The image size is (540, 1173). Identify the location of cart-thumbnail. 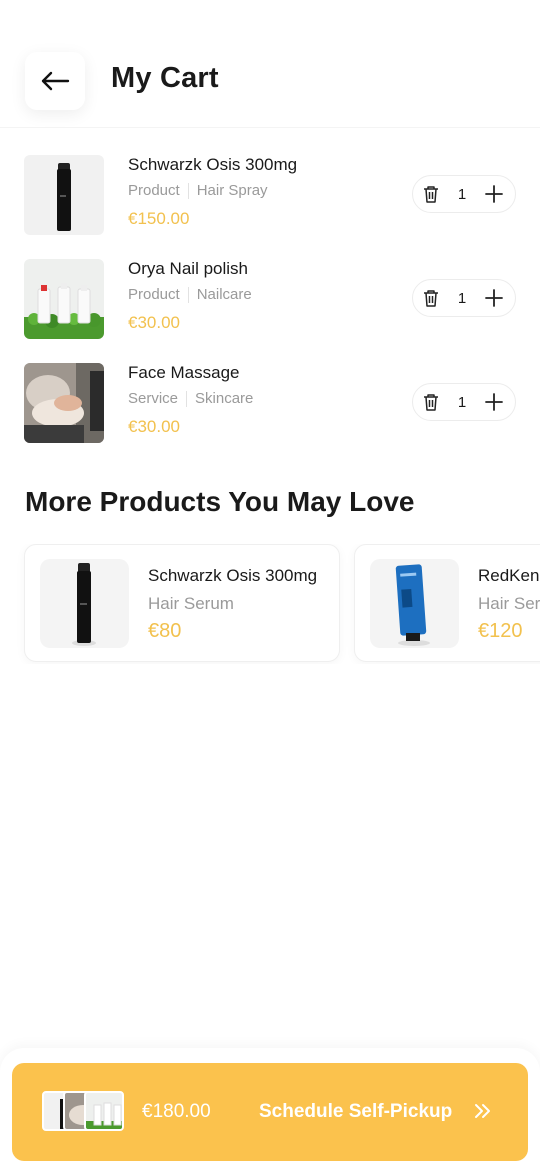
(104, 1111).